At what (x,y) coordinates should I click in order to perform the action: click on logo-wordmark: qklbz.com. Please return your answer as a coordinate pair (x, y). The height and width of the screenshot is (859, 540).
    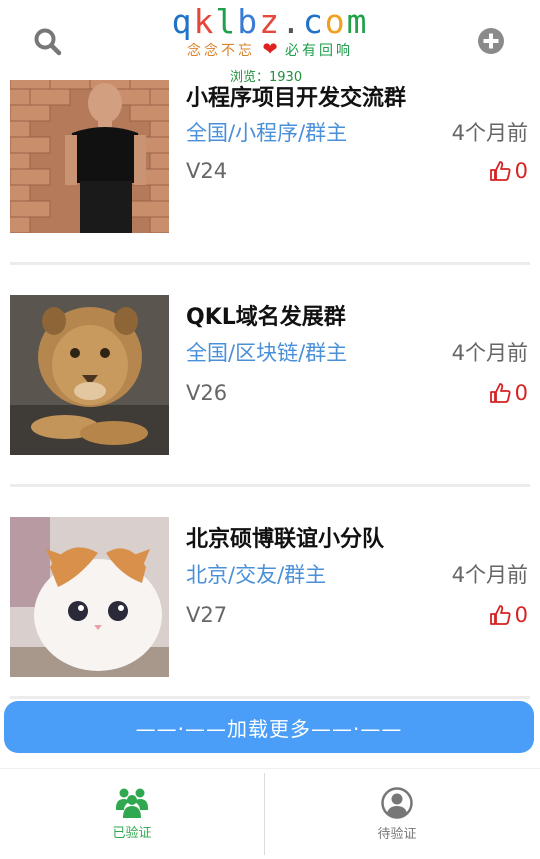
    Looking at the image, I should click on (270, 22).